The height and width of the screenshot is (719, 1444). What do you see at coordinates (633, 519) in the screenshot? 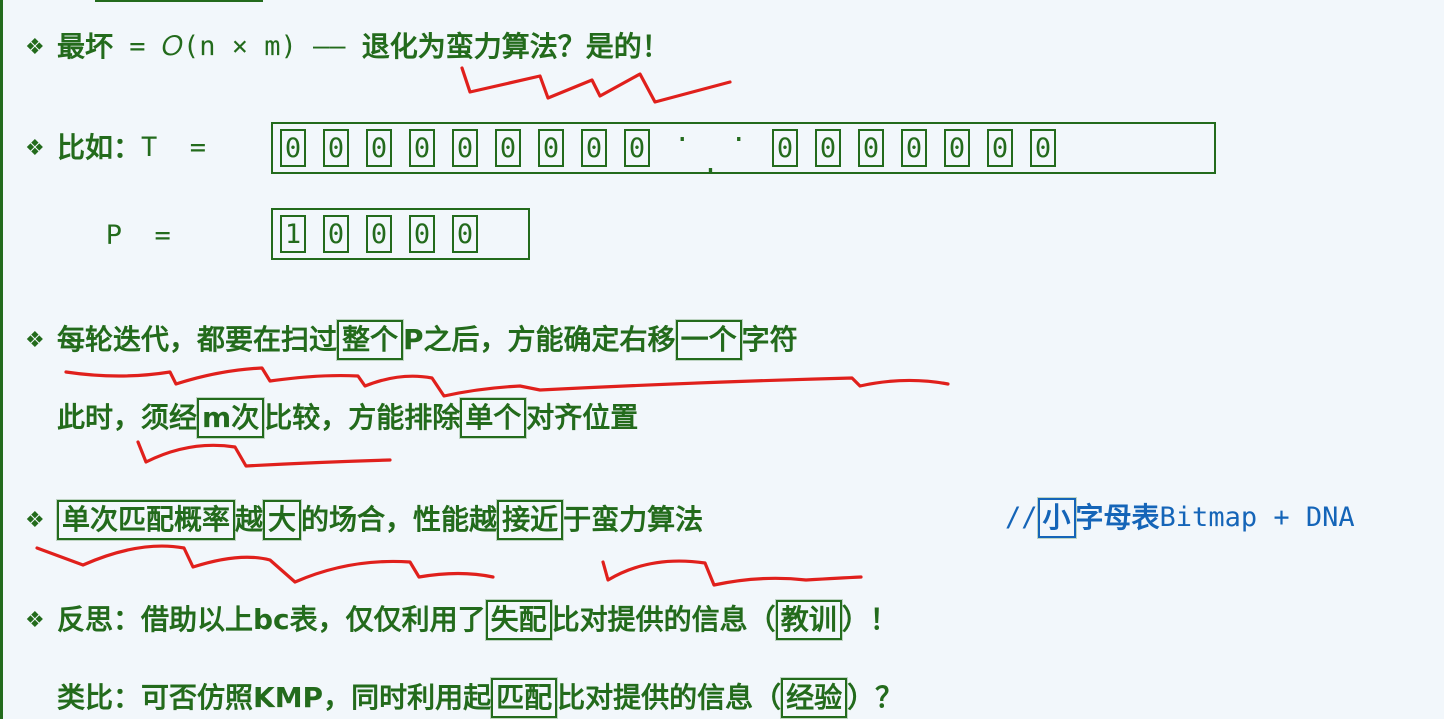
I see `text-segment: 于蛮力算法` at bounding box center [633, 519].